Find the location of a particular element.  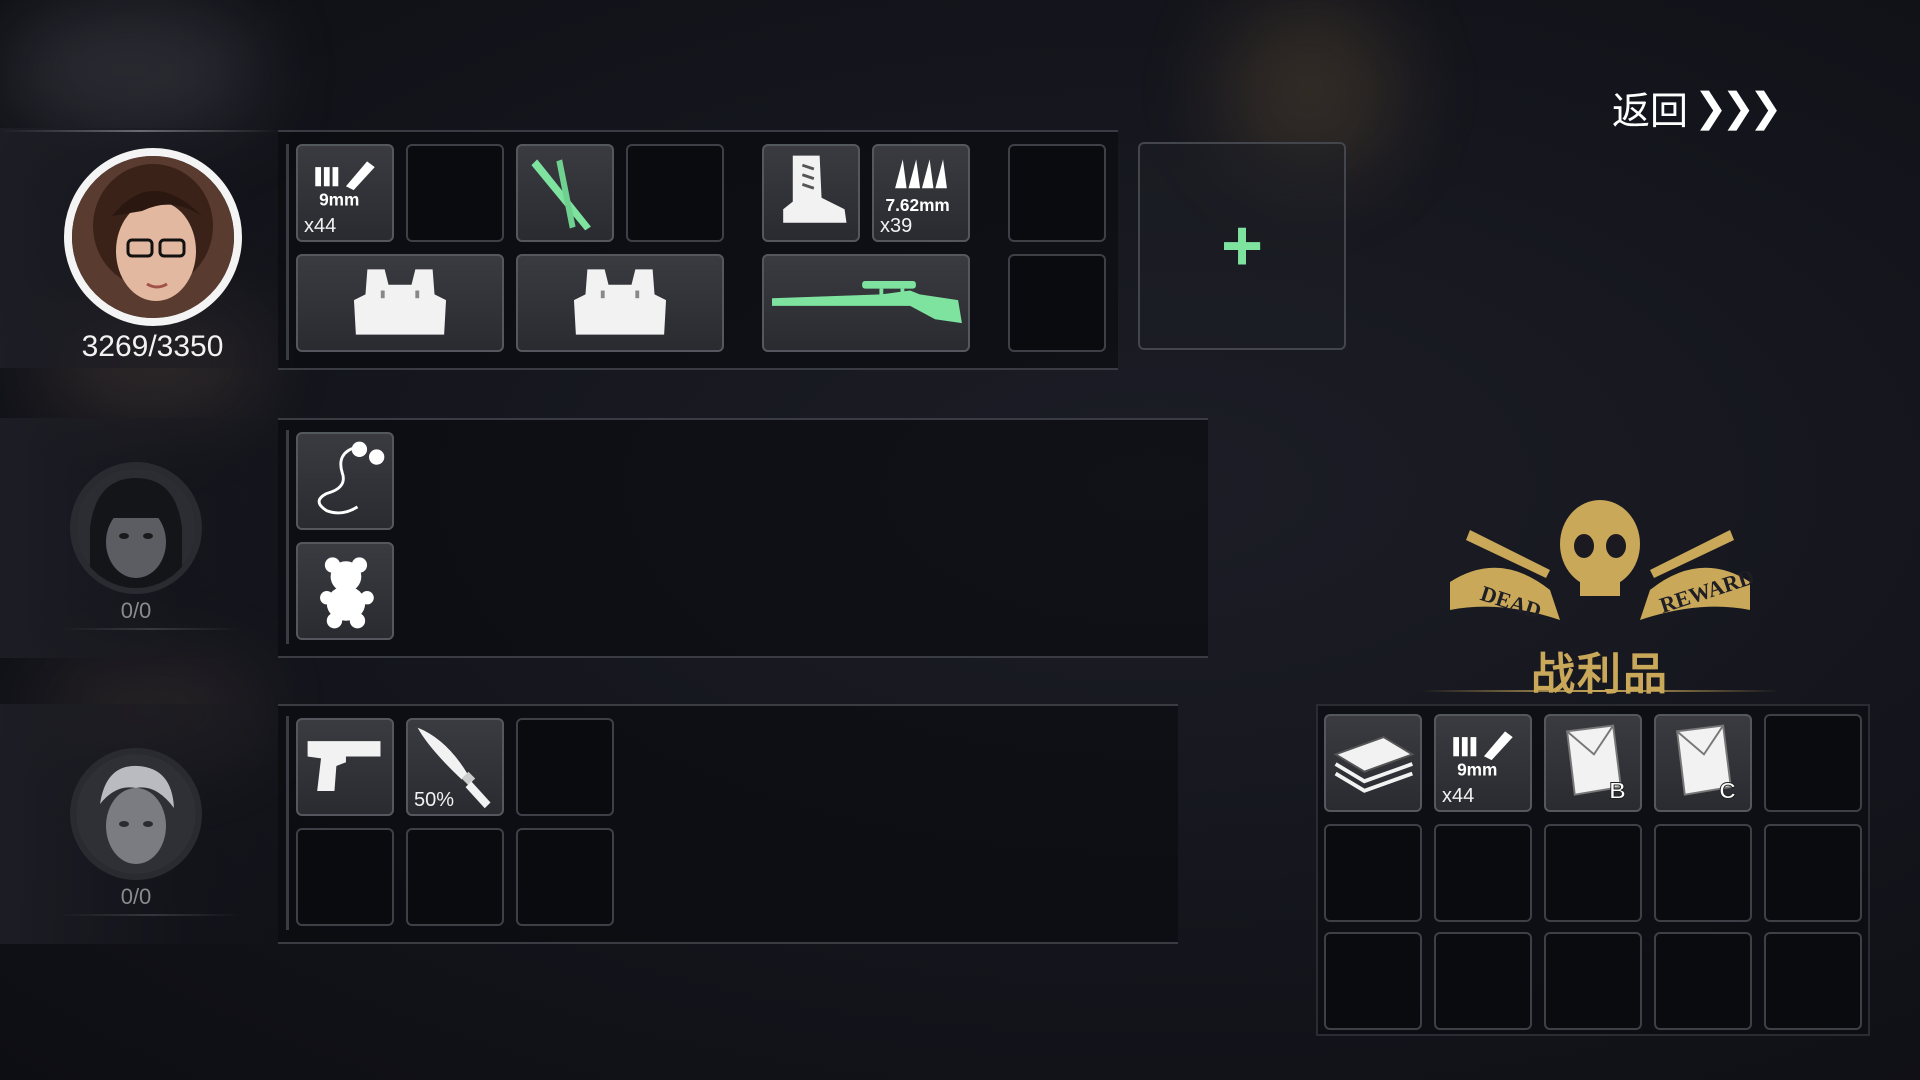

dead-reward-emblem: DEAD REWARD is located at coordinates (1600, 565).